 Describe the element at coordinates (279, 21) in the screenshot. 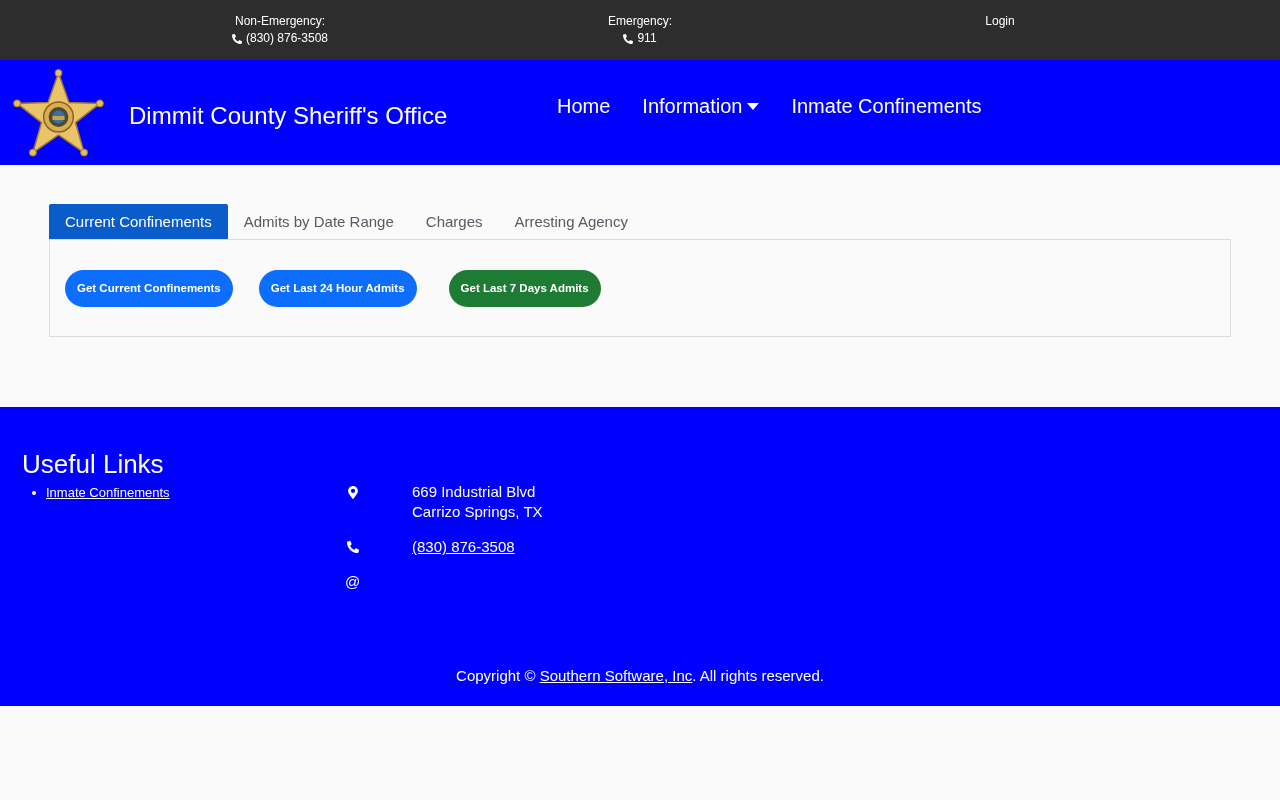

I see `contact-label: Non-Emergency:` at that location.